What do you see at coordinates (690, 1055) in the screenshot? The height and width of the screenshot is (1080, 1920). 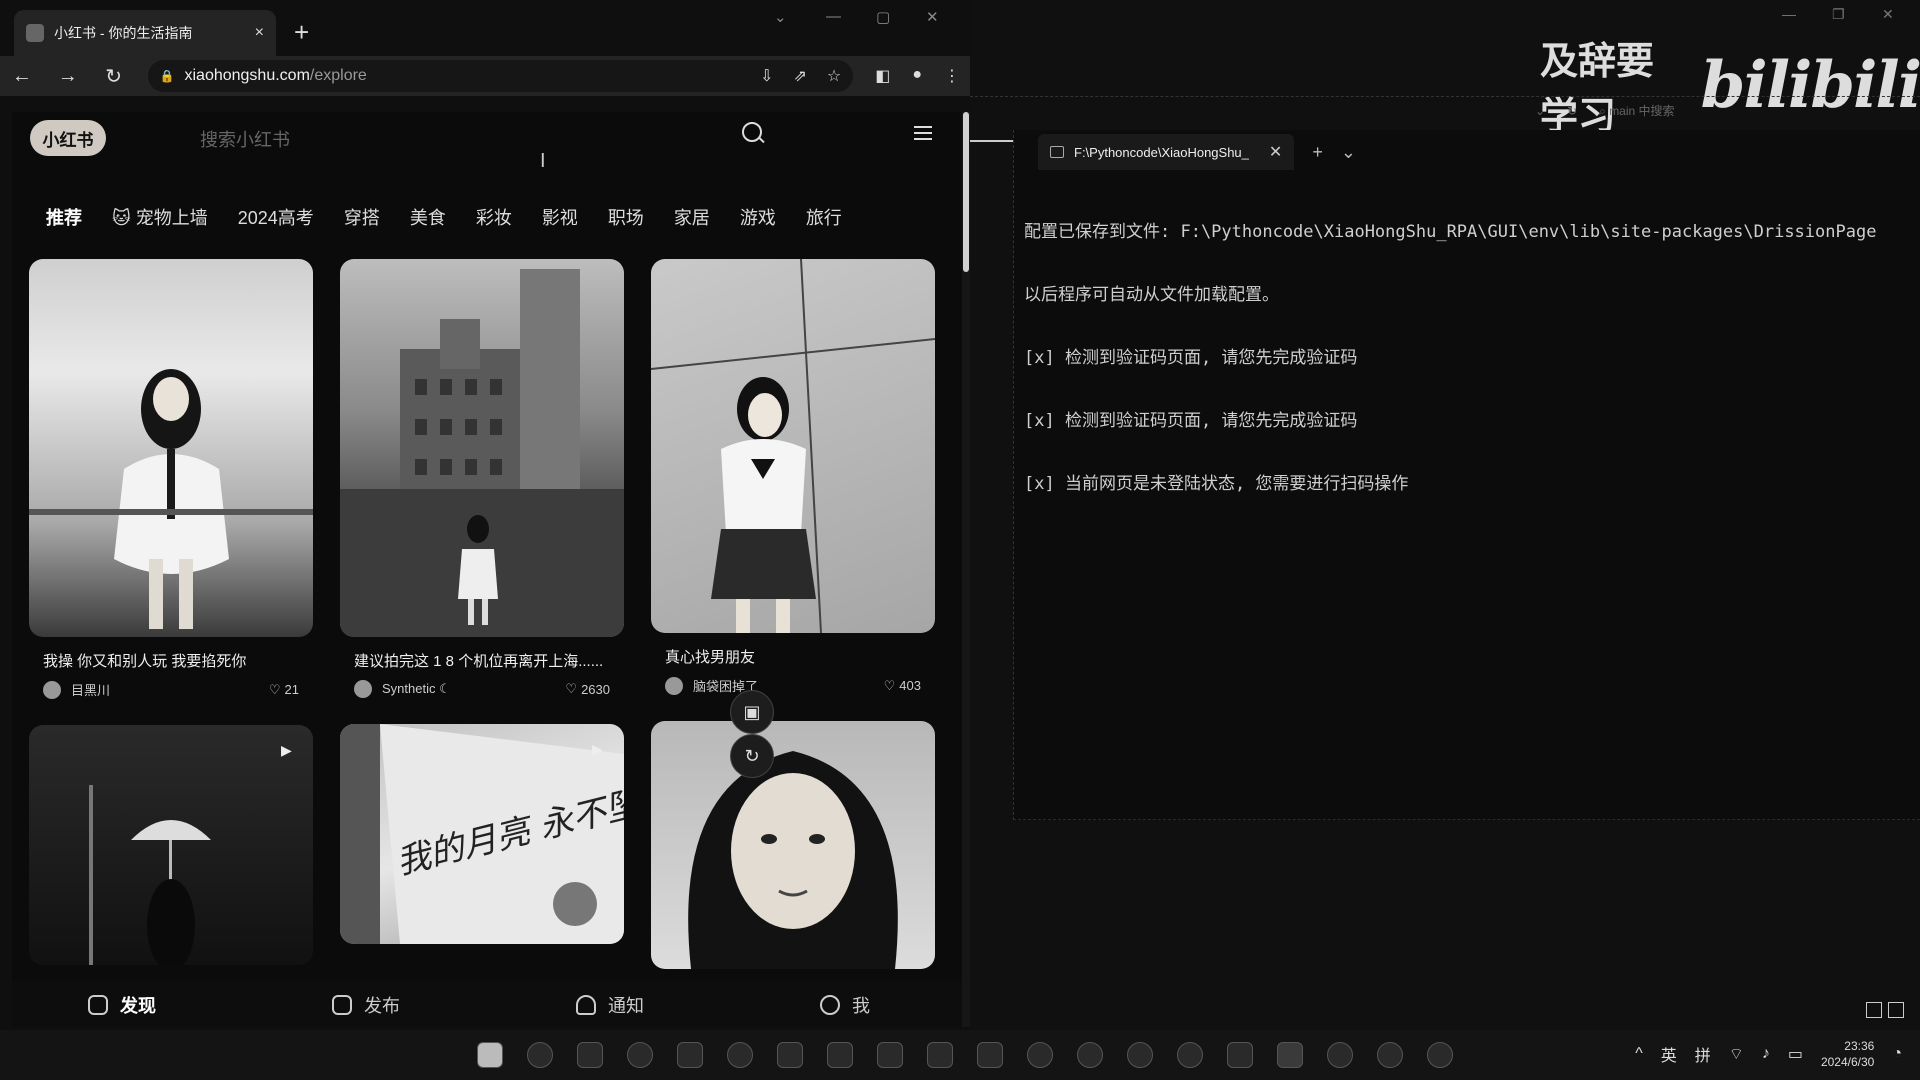 I see `sublime-icon` at bounding box center [690, 1055].